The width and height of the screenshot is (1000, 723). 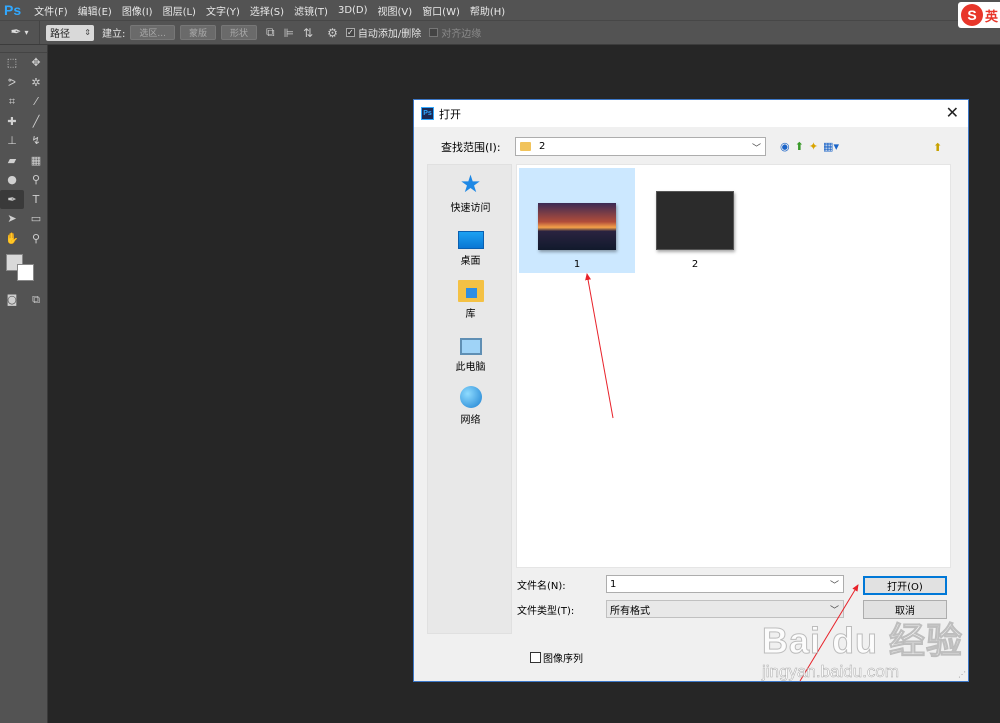 What do you see at coordinates (36, 239) in the screenshot?
I see `zoom-tool-icon: ⚲` at bounding box center [36, 239].